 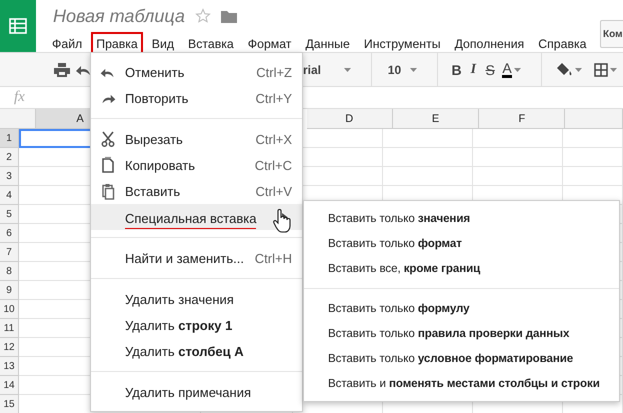 What do you see at coordinates (9, 404) in the screenshot?
I see `row-header: 15` at bounding box center [9, 404].